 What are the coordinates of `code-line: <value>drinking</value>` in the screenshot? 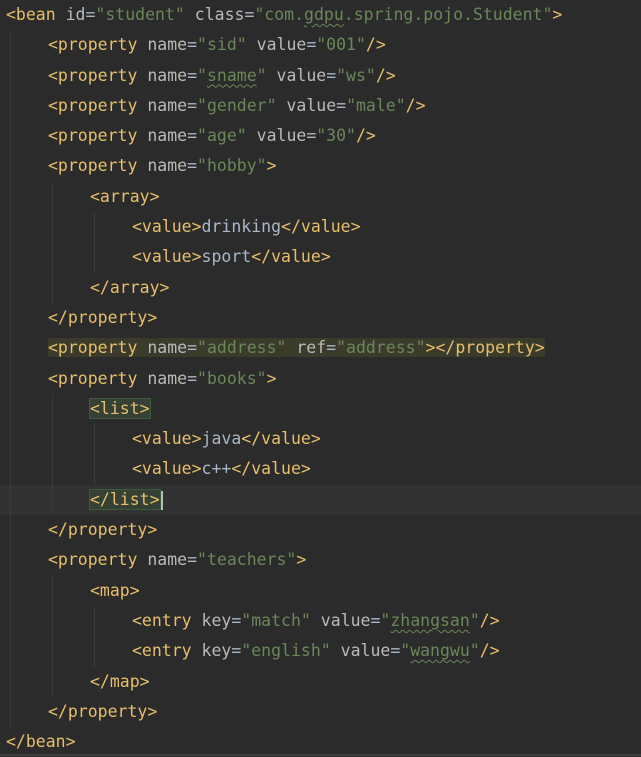 It's located at (320, 227).